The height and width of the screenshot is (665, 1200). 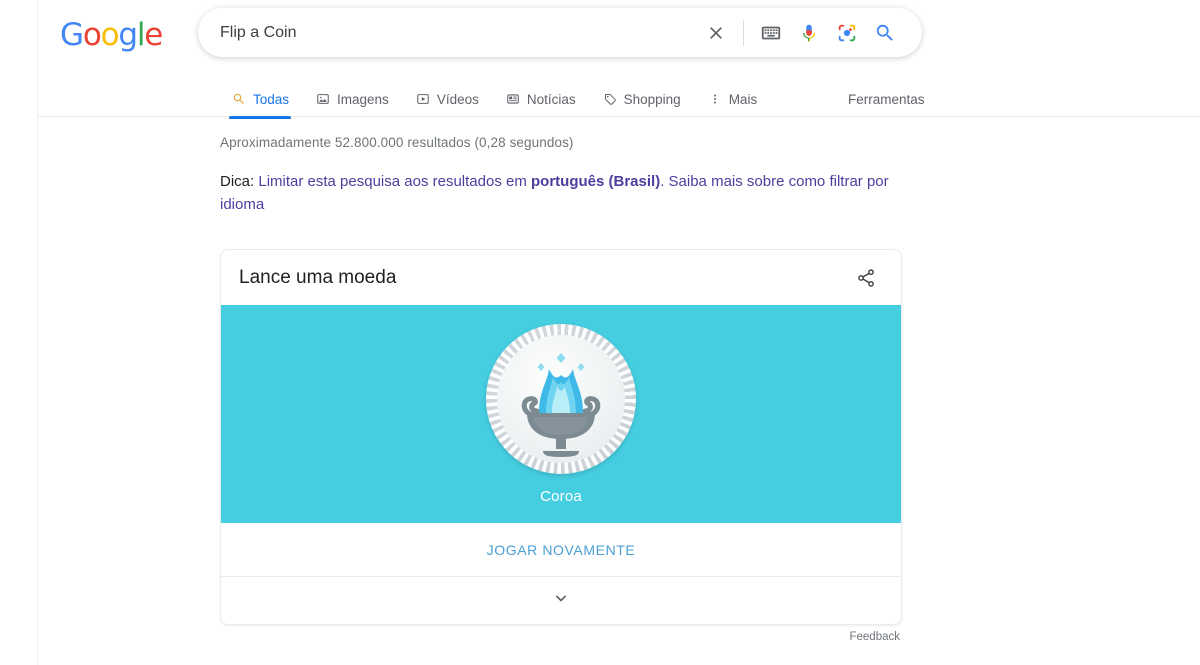 I want to click on image-icon, so click(x=323, y=99).